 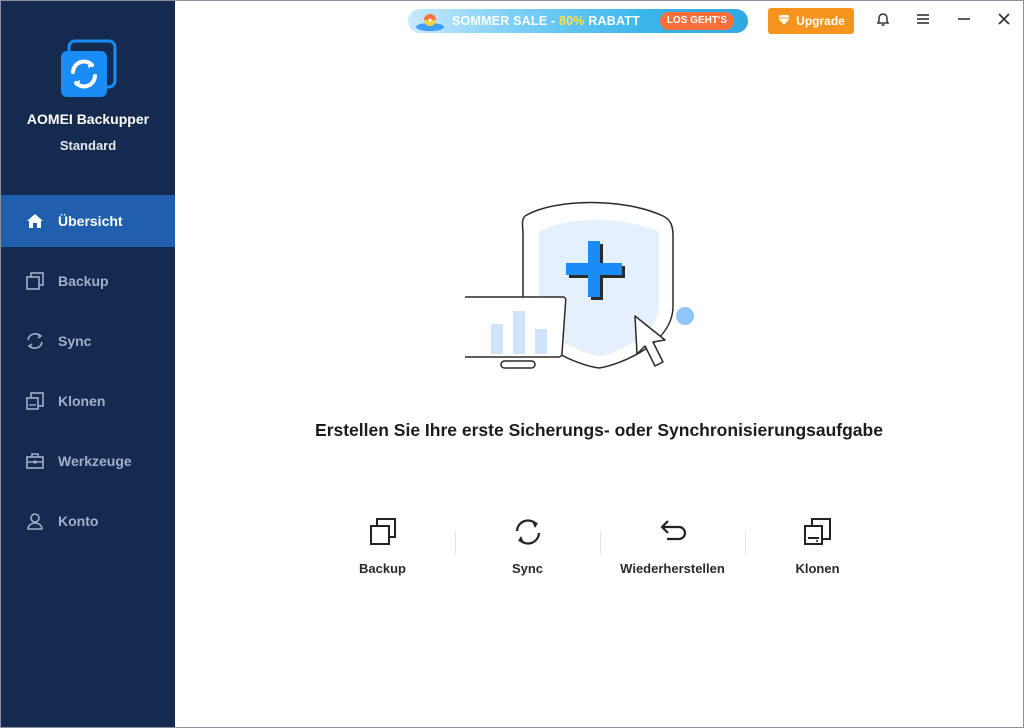 I want to click on action-label: Sync, so click(x=527, y=568).